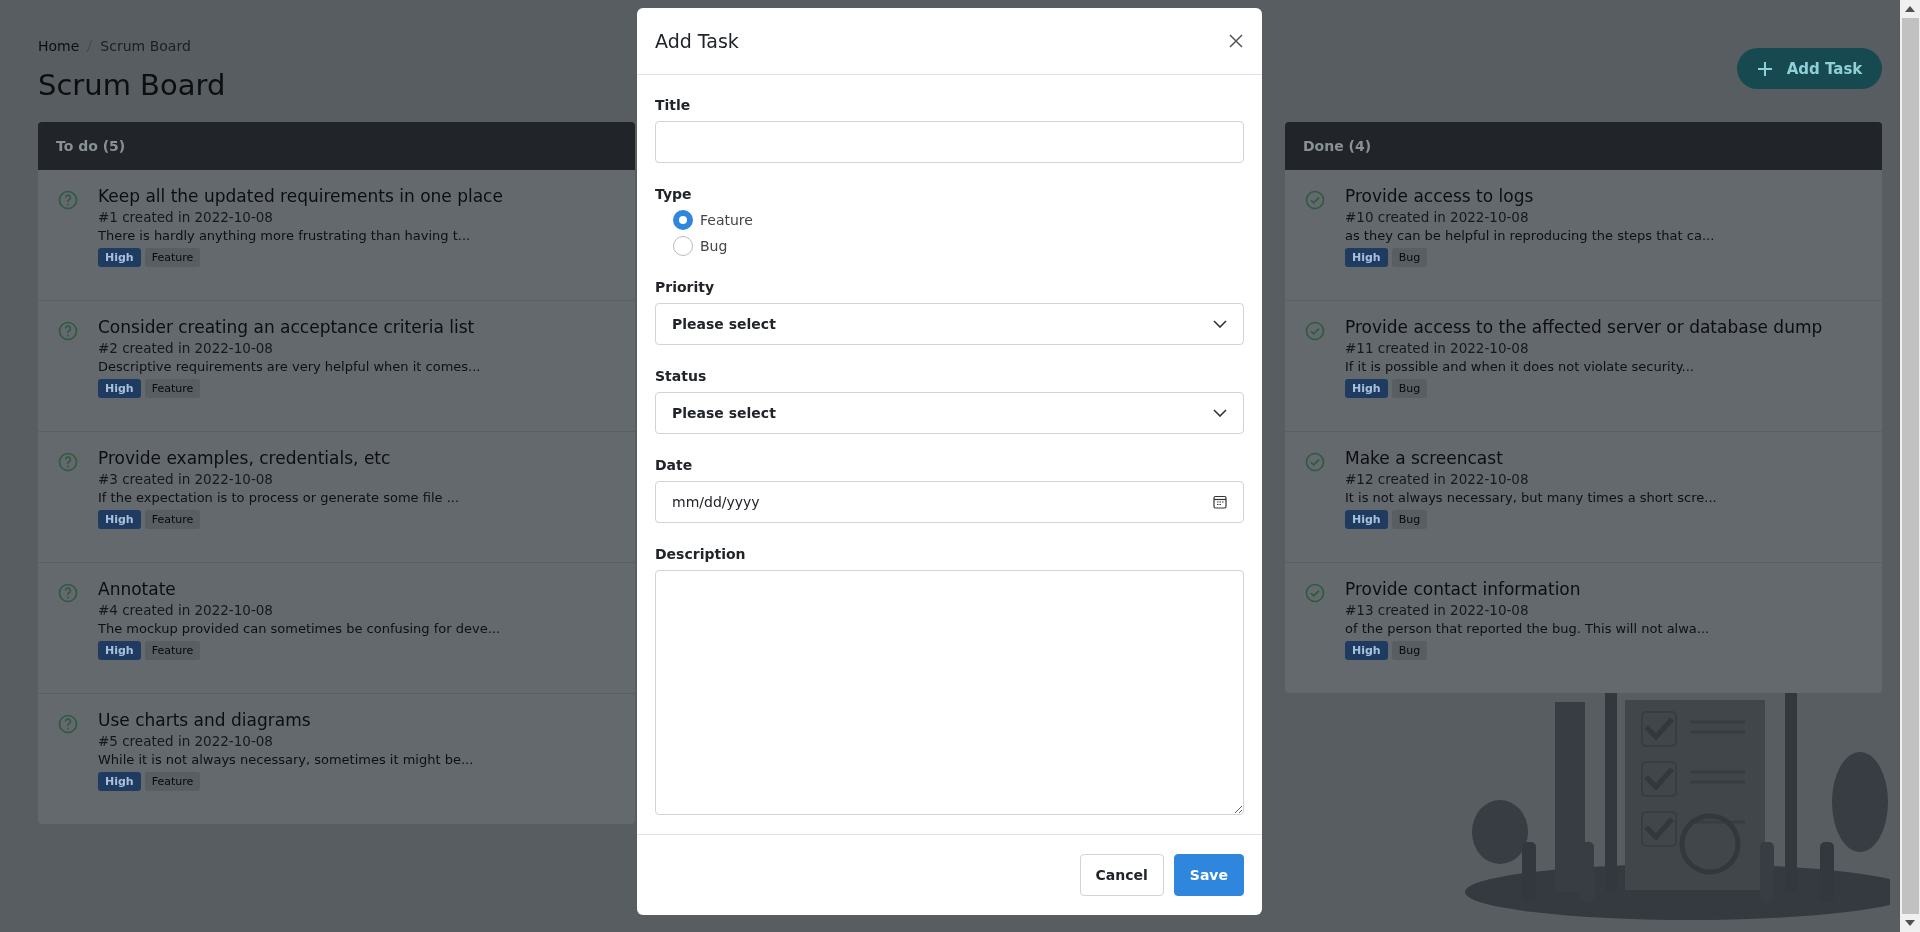 This screenshot has width=1920, height=932. I want to click on field-label: Priority, so click(685, 287).